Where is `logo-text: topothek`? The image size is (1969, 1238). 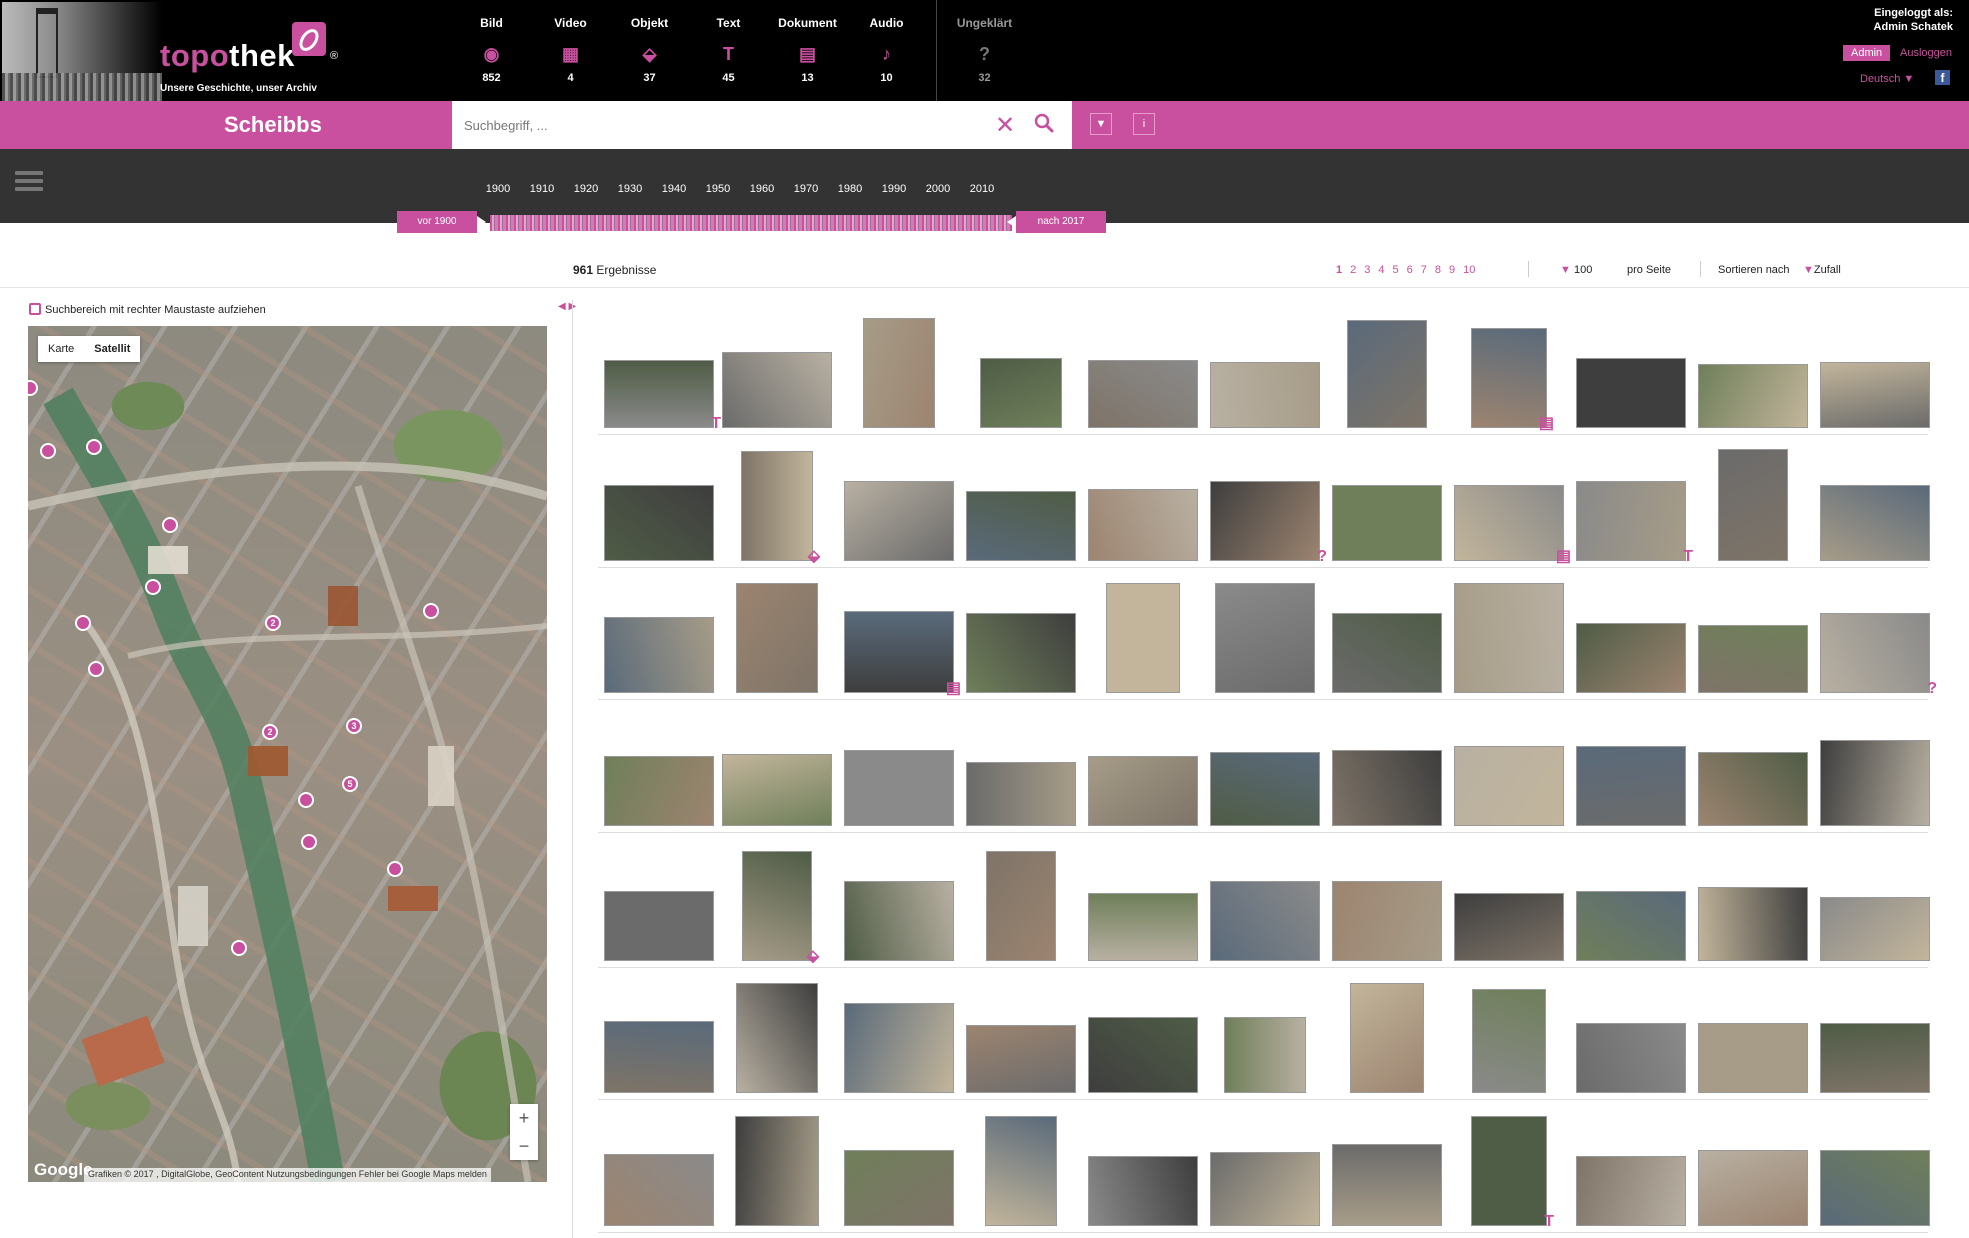
logo-text: topothek is located at coordinates (227, 56).